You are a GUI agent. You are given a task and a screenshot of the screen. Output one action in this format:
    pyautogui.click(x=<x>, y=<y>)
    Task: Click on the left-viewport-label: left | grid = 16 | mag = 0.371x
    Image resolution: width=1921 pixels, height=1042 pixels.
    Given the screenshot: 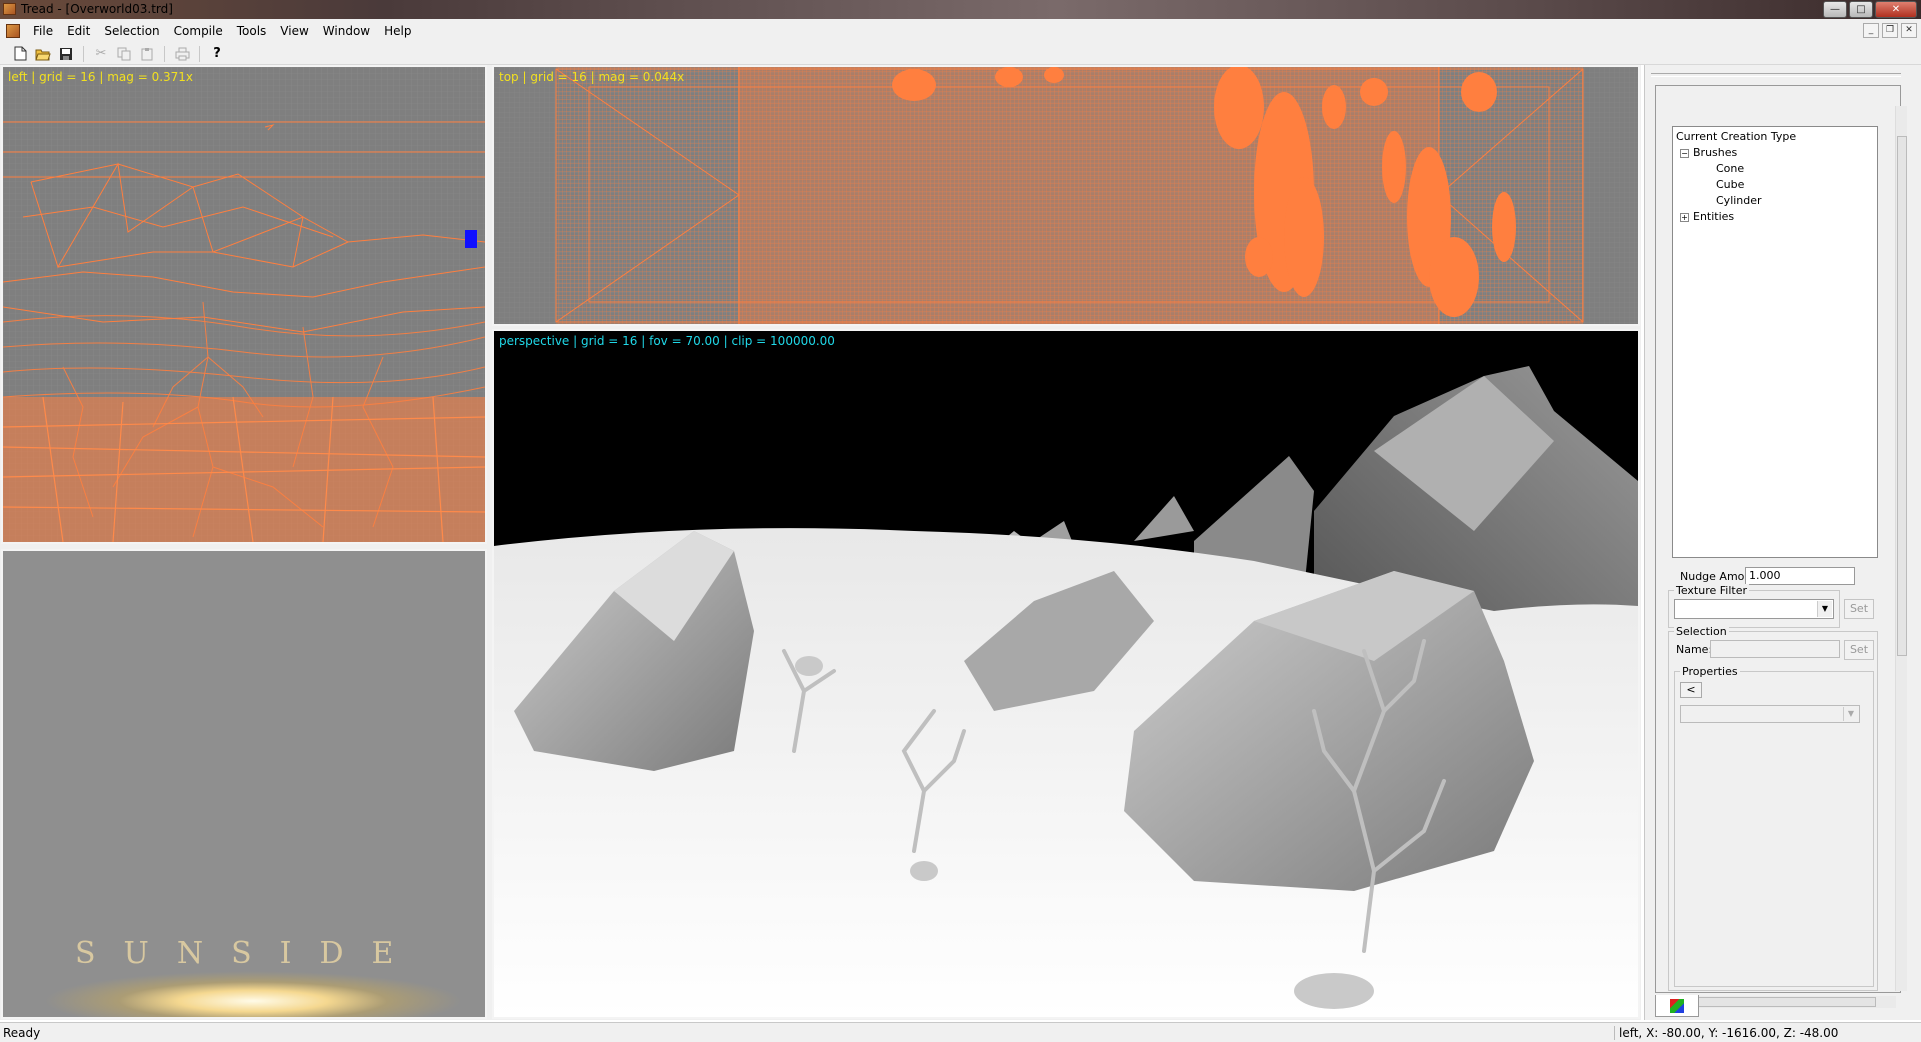 What is the action you would take?
    pyautogui.click(x=101, y=77)
    